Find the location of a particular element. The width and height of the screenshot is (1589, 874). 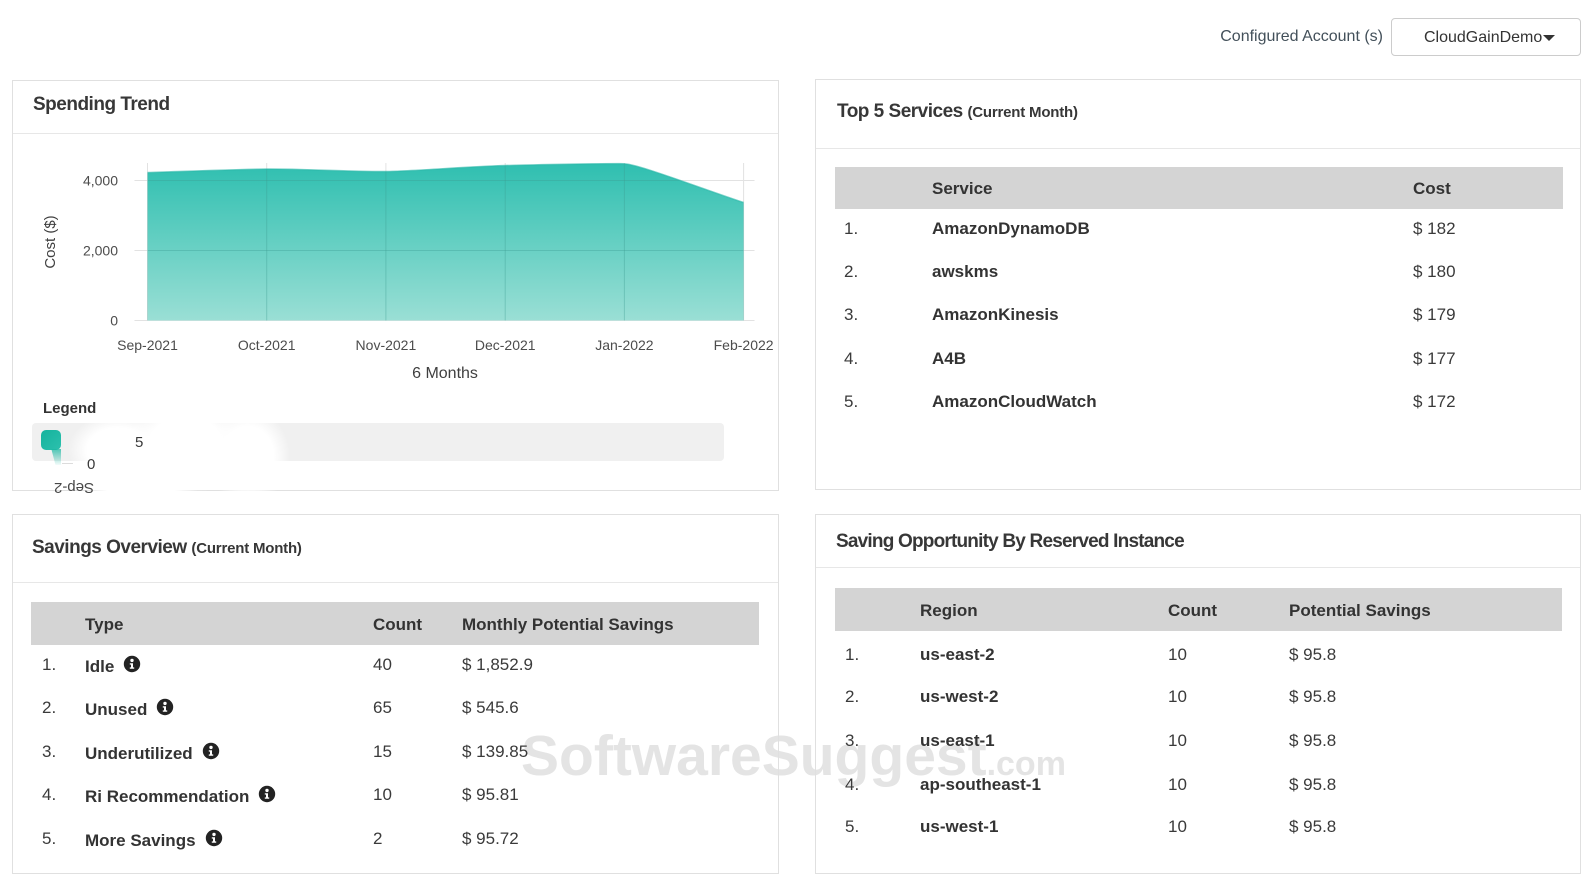

svg-text: 4,000 is located at coordinates (100, 181).